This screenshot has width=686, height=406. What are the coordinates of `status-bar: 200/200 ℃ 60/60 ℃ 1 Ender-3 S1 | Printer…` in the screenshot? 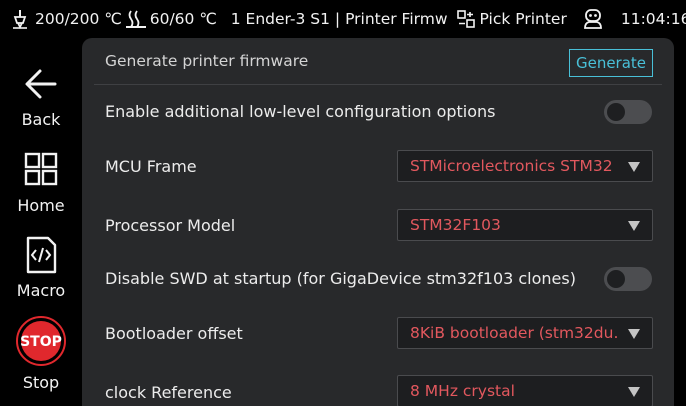 It's located at (343, 19).